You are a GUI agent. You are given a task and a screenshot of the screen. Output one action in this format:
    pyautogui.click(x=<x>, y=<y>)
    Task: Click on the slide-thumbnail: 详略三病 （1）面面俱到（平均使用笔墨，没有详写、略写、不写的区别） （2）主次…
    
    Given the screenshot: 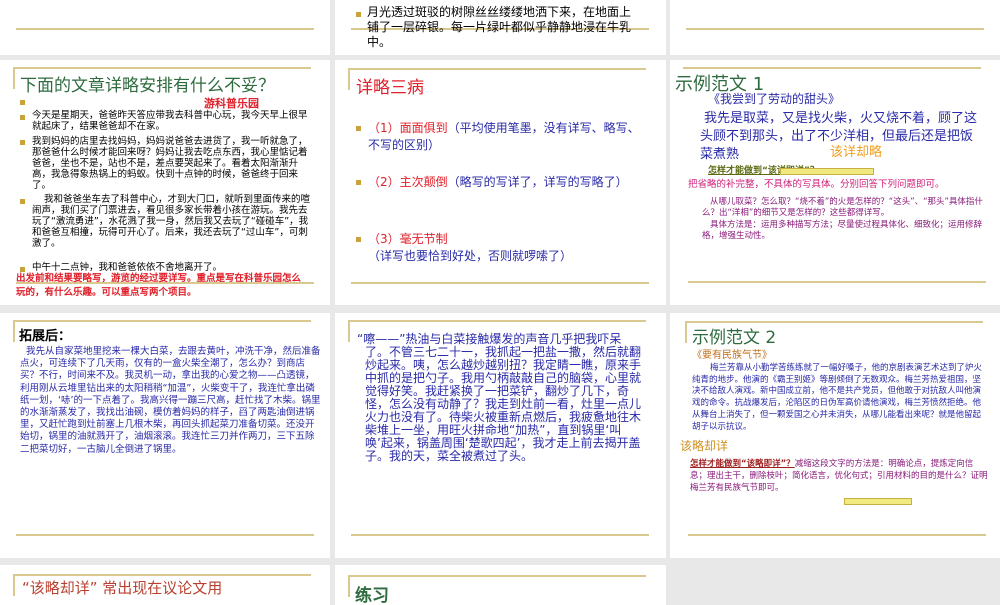 What is the action you would take?
    pyautogui.click(x=500, y=182)
    